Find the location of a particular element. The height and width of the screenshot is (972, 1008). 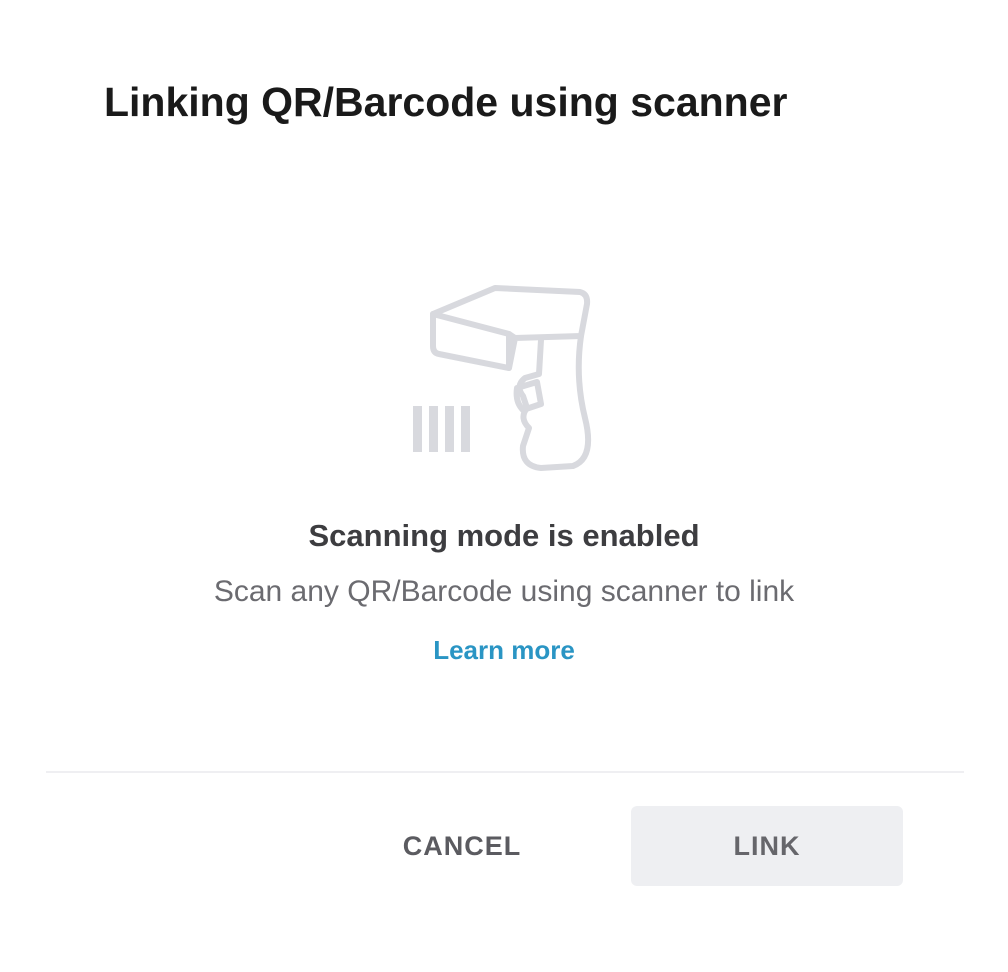

learn-more-link: Learn more is located at coordinates (504, 650).